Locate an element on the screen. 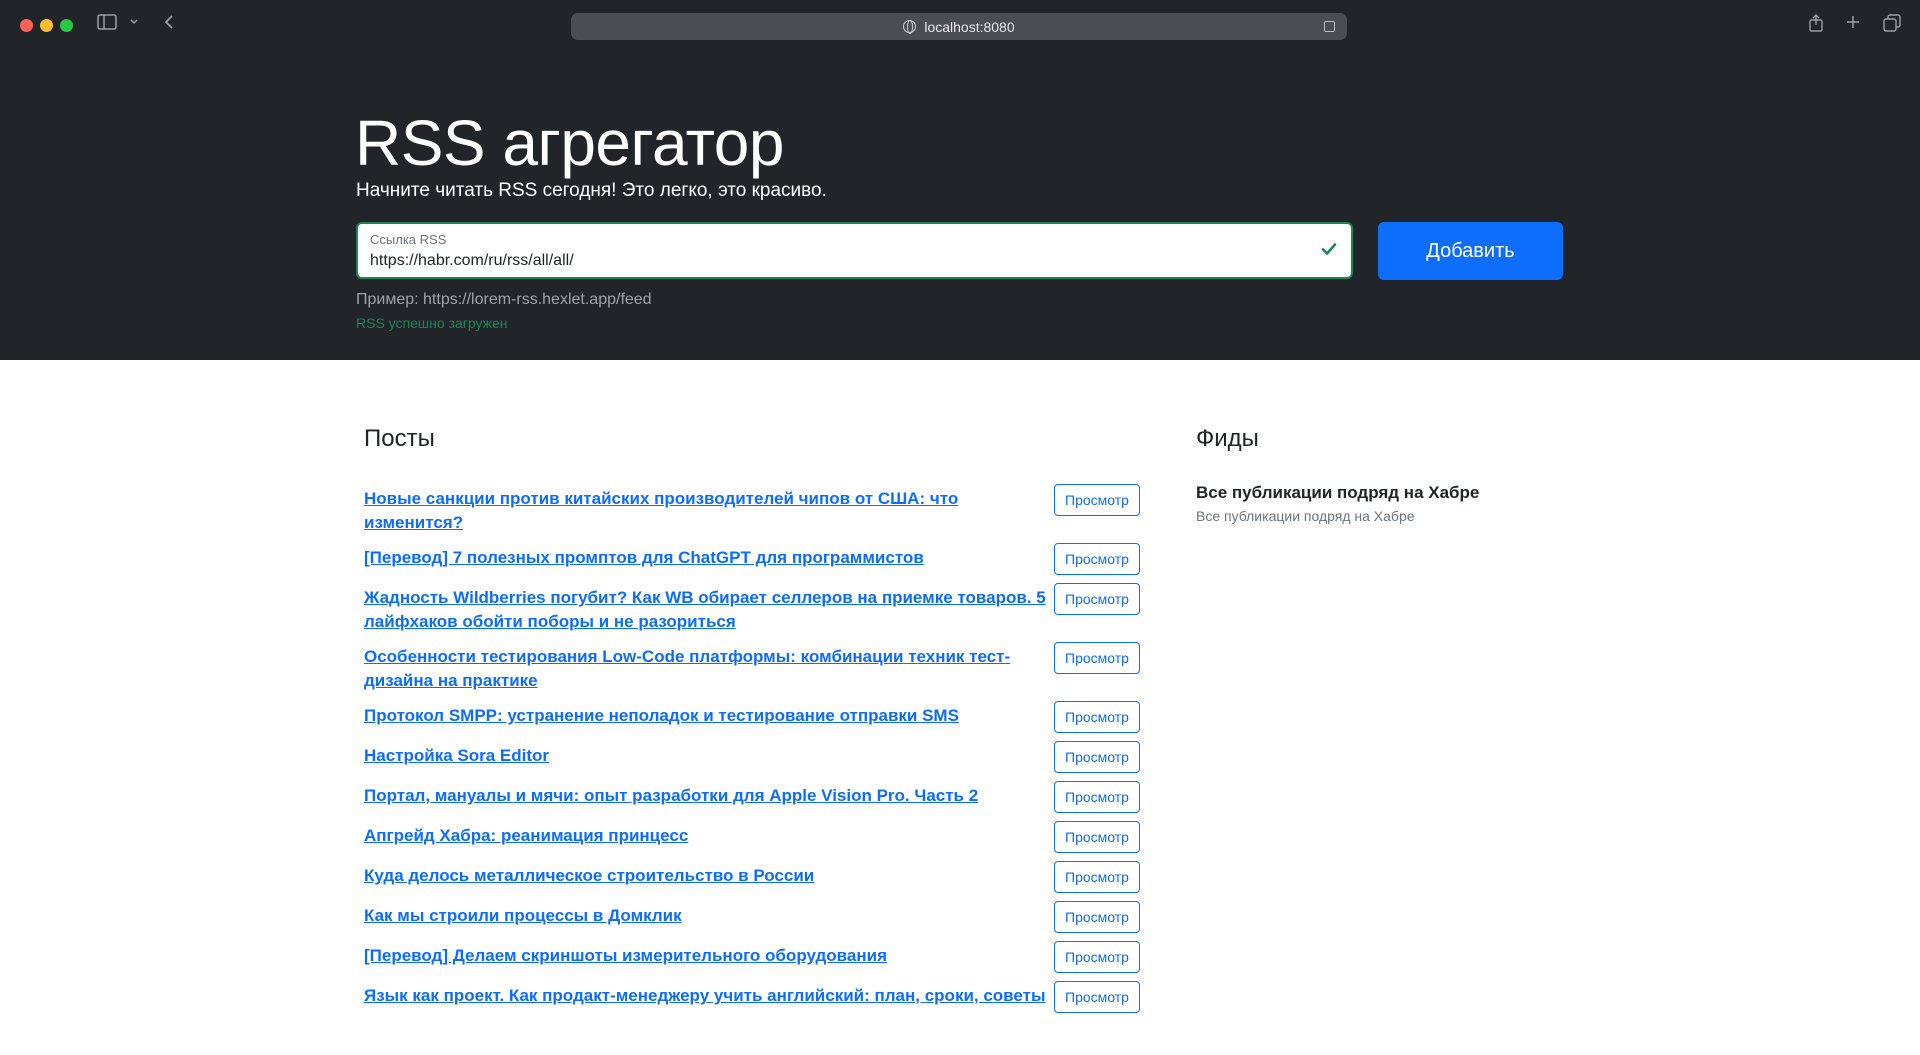 This screenshot has height=1055, width=1920. rss-url-input is located at coordinates (820, 261).